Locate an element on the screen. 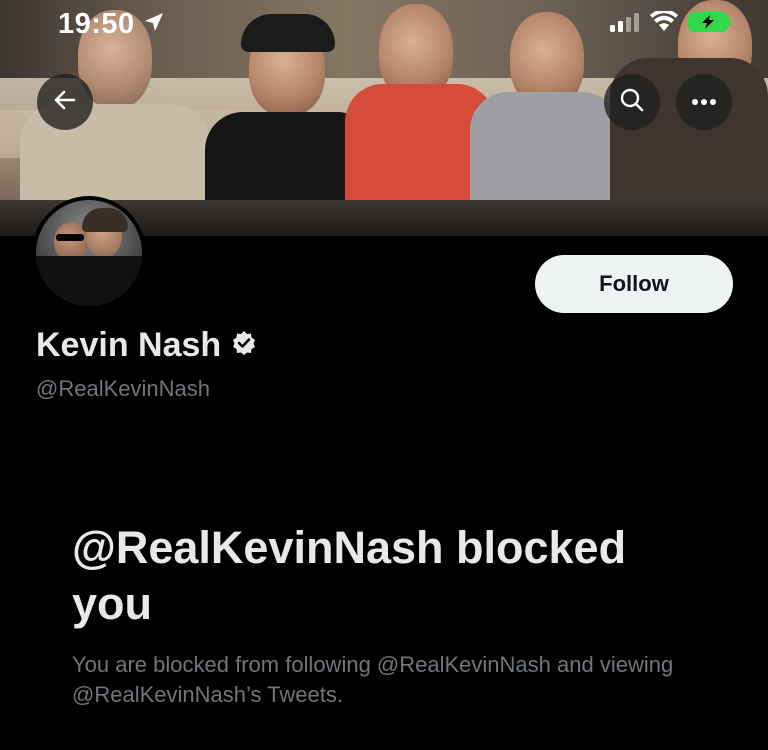 This screenshot has height=750, width=768. more-icon is located at coordinates (704, 102).